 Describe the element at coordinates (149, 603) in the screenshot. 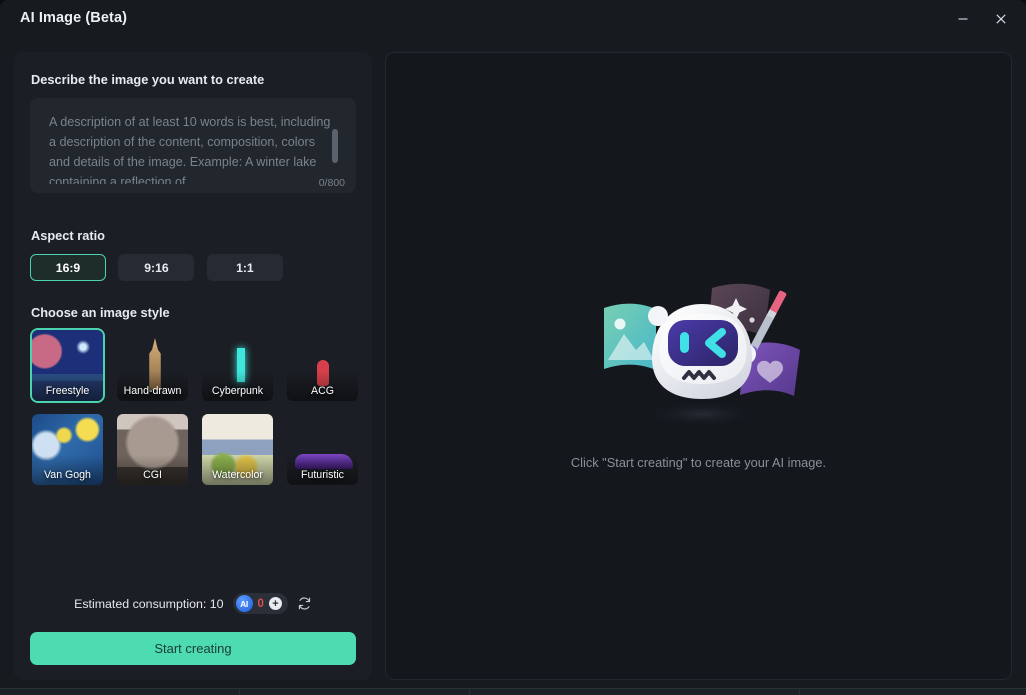

I see `estimated-consumption-text: Estimated consumption: 10` at that location.